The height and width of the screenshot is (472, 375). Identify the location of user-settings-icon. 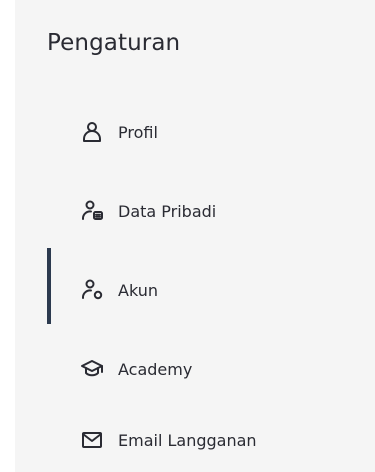
(92, 290).